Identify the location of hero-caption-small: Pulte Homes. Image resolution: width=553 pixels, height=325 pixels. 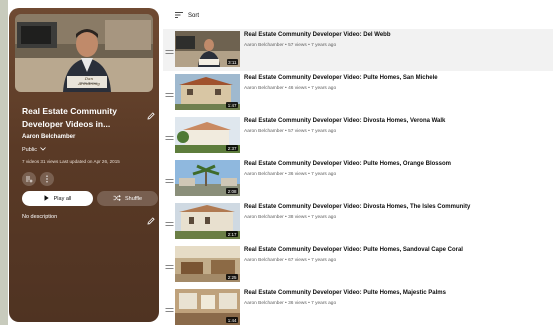
(89, 83).